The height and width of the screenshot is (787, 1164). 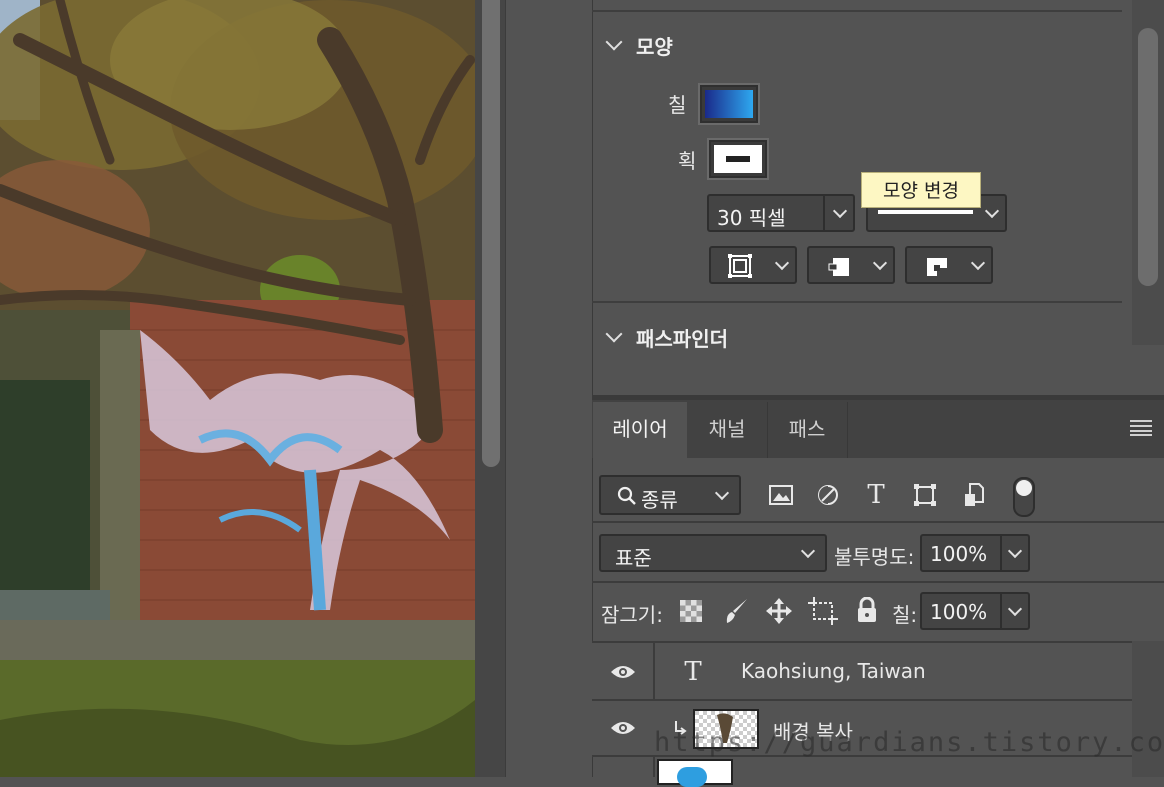 What do you see at coordinates (753, 265) in the screenshot?
I see `stroke-align-dropdown` at bounding box center [753, 265].